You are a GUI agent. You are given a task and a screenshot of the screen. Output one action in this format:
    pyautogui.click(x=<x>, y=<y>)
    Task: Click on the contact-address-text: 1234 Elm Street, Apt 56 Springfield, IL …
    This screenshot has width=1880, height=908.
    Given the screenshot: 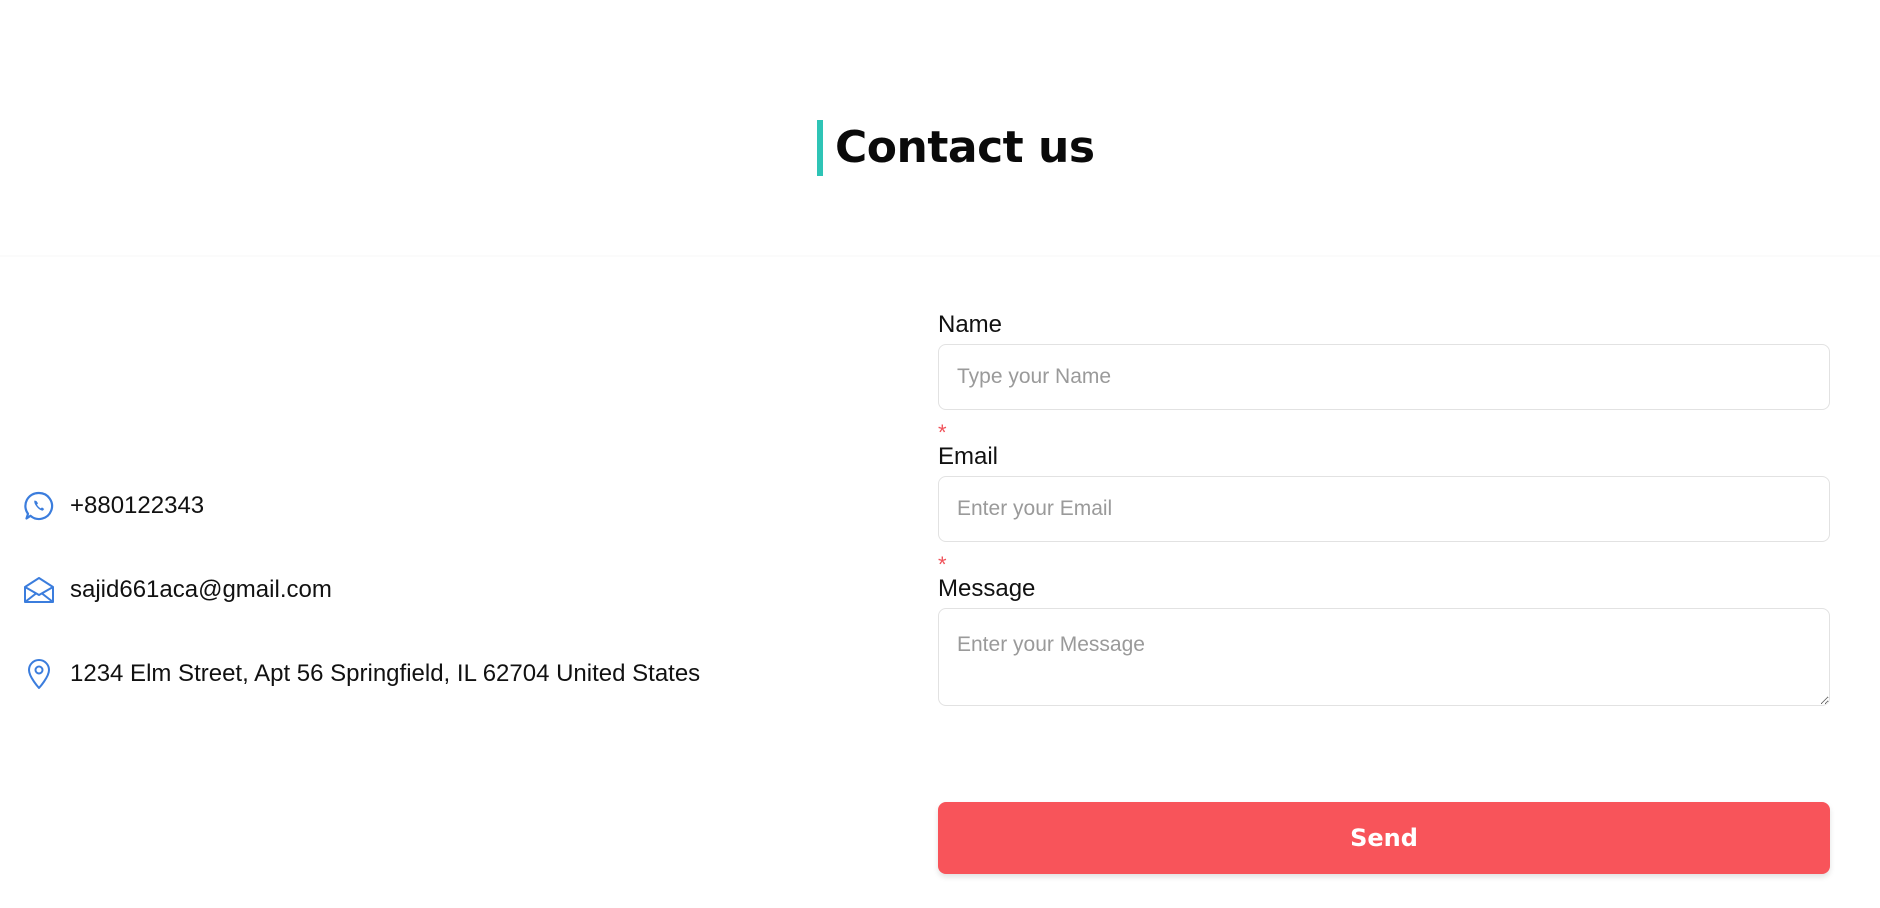 What is the action you would take?
    pyautogui.click(x=385, y=673)
    